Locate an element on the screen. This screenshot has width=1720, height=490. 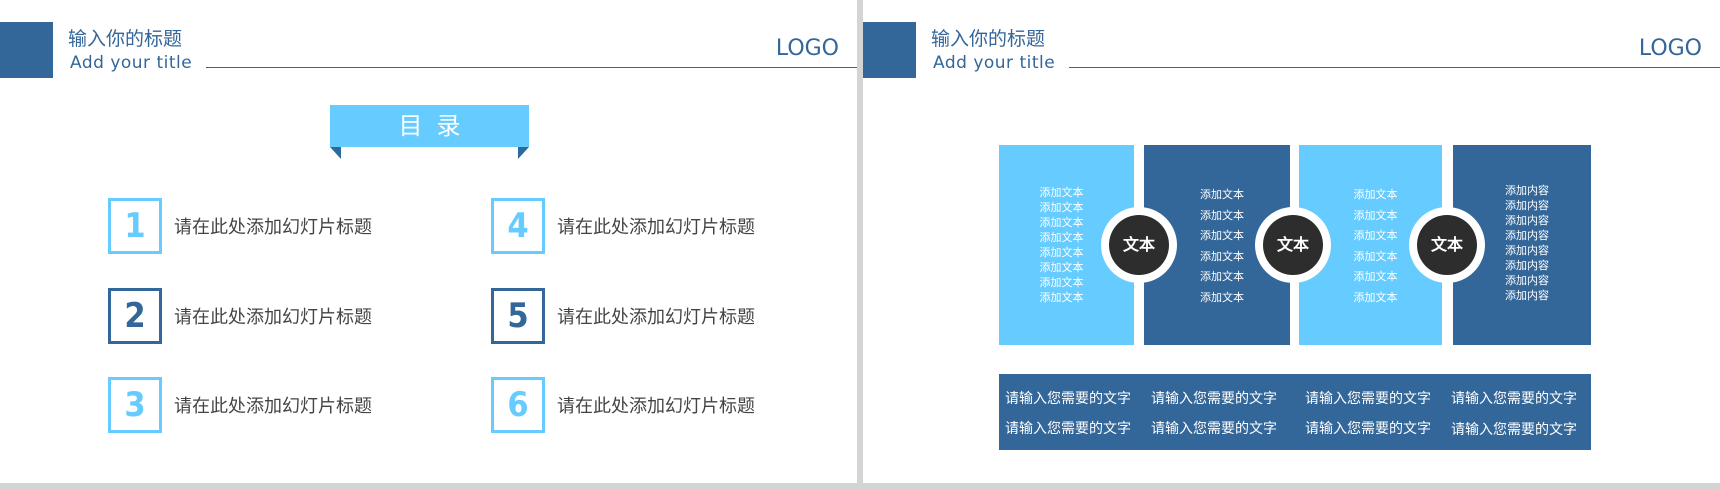
toc-number-box: 5 is located at coordinates (518, 316).